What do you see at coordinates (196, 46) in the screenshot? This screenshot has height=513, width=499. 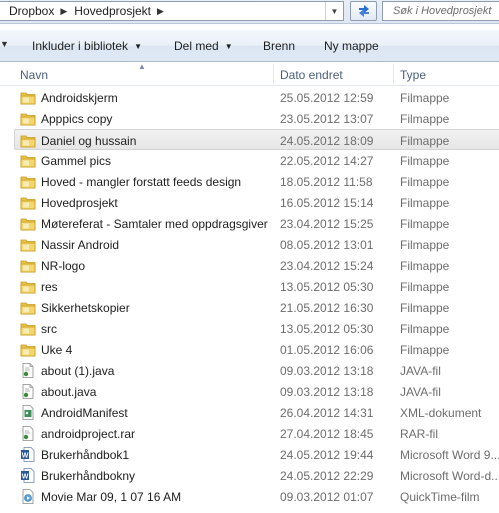 I see `share-with-label: Del med` at bounding box center [196, 46].